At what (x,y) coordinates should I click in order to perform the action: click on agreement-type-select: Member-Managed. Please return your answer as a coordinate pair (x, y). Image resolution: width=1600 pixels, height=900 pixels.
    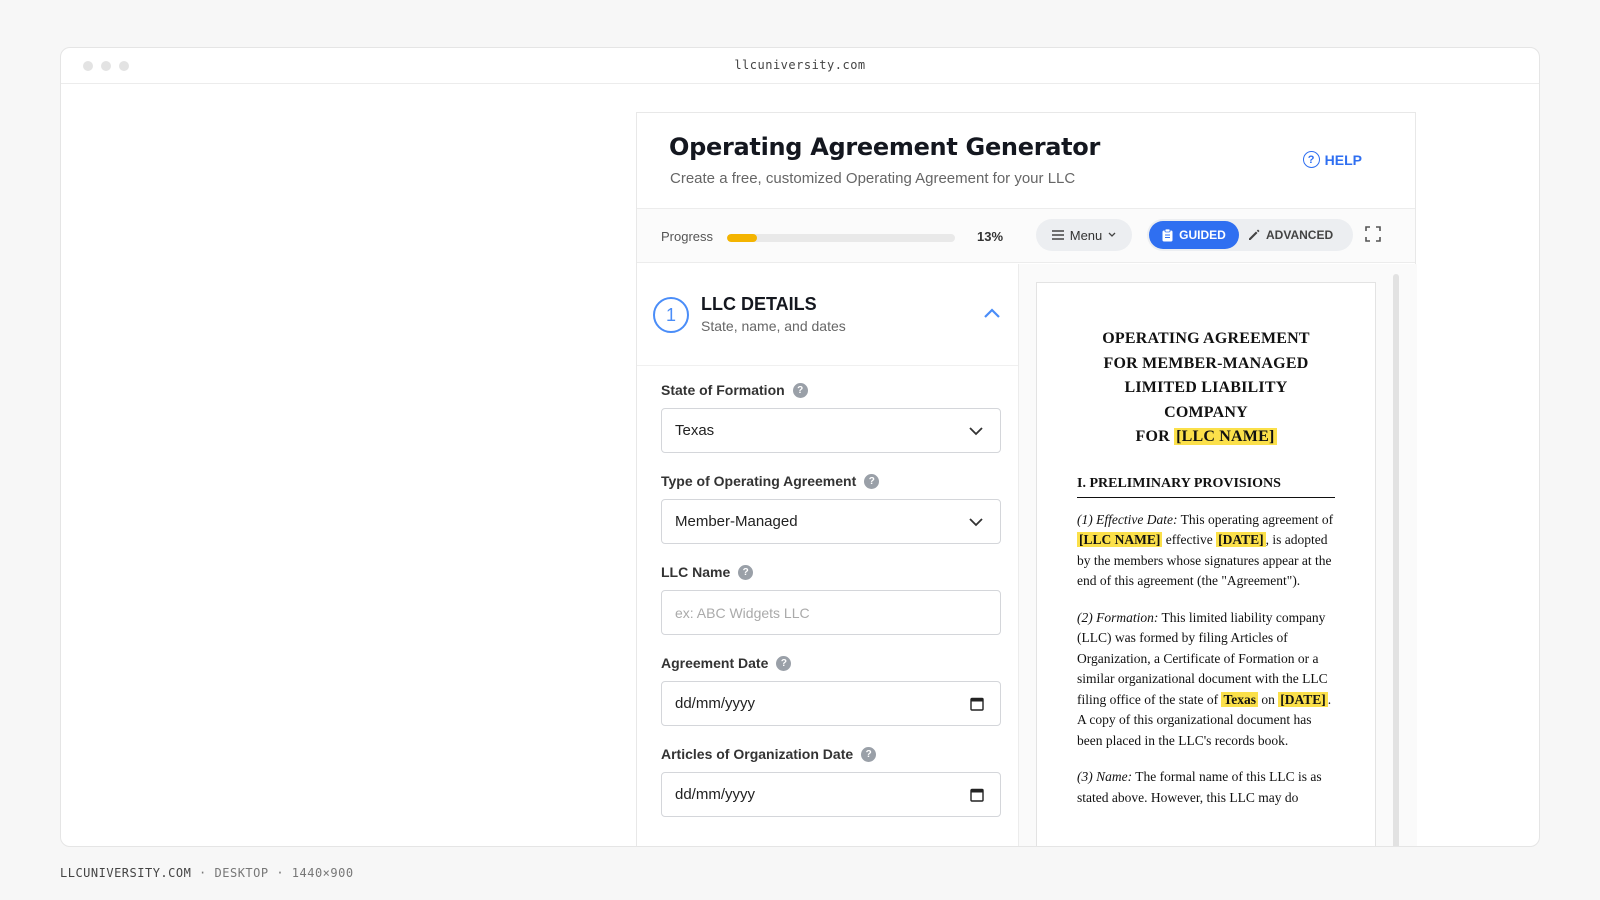
    Looking at the image, I should click on (831, 521).